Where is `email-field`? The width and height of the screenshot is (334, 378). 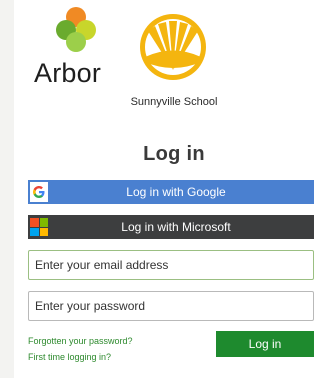 email-field is located at coordinates (171, 265).